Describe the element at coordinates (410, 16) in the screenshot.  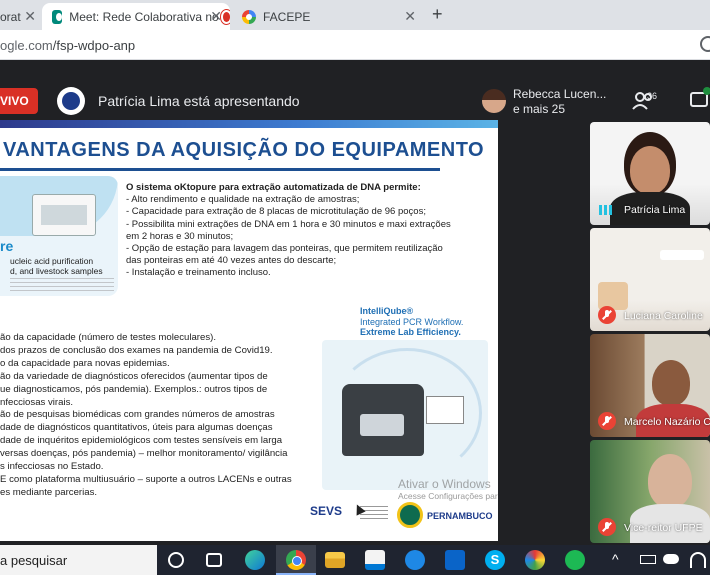
I see `tab-facepe-close-icon: ✕` at that location.